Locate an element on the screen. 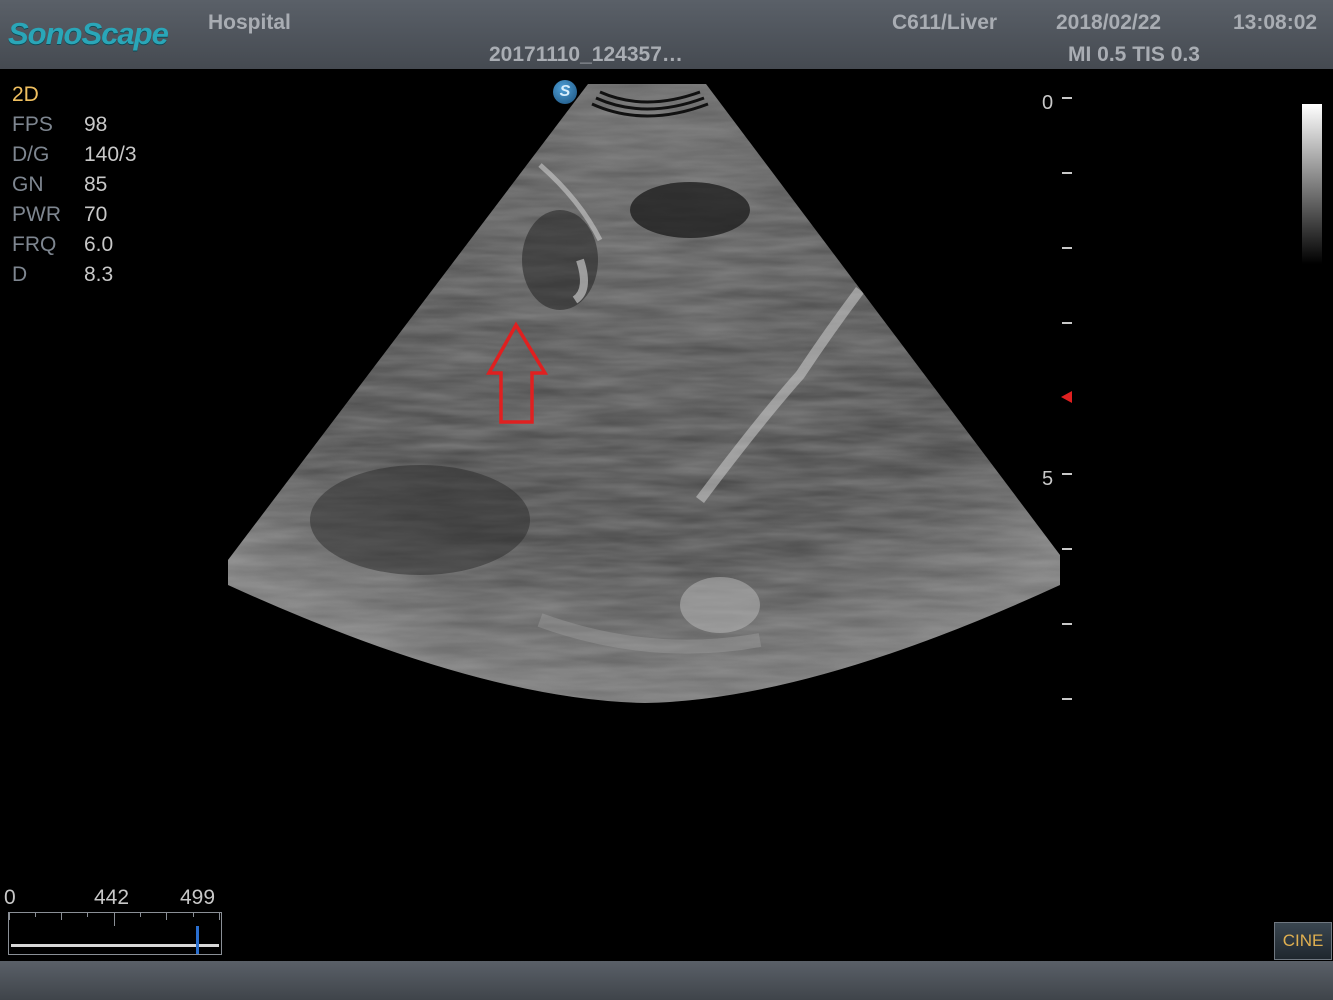 This screenshot has width=1333, height=1000. focus-position-marker is located at coordinates (1066, 397).